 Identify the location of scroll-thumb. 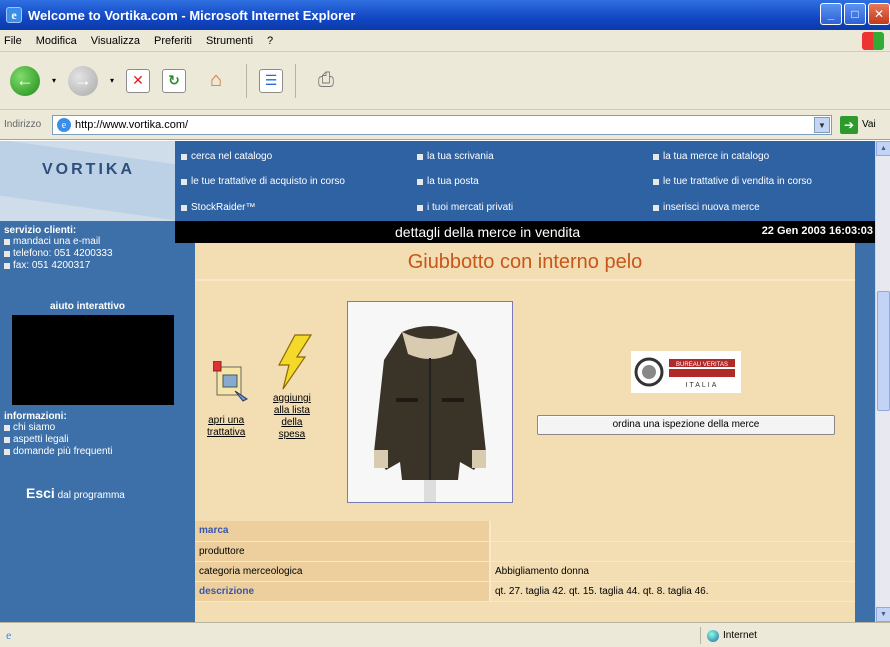
(883, 351).